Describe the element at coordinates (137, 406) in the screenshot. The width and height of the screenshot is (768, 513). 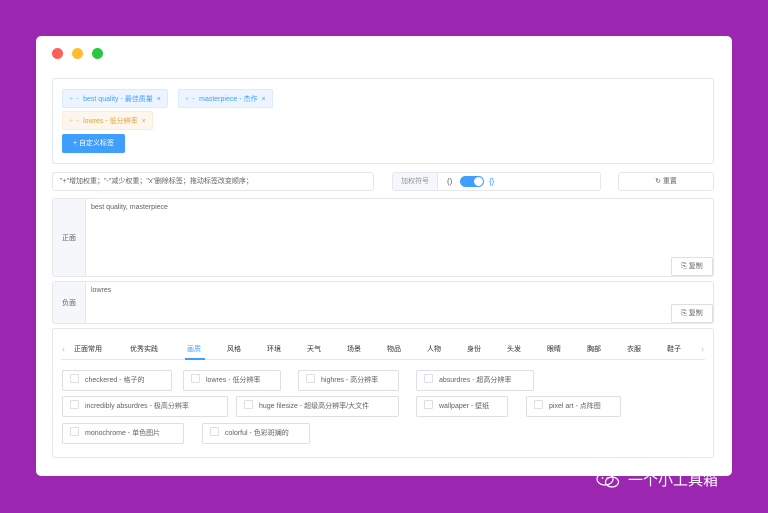
I see `tag-option-label: incredibly absurdres - 极高分辨率` at that location.